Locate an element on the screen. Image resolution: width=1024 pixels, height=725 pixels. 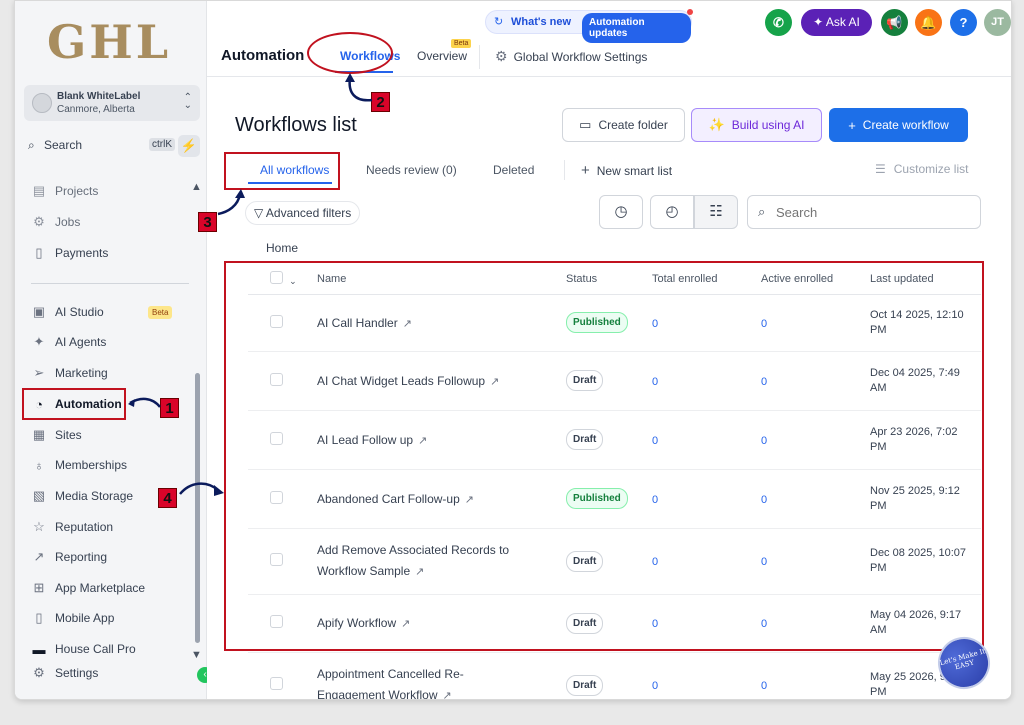
ask-ai-label: Ask AI is located at coordinates (842, 22).